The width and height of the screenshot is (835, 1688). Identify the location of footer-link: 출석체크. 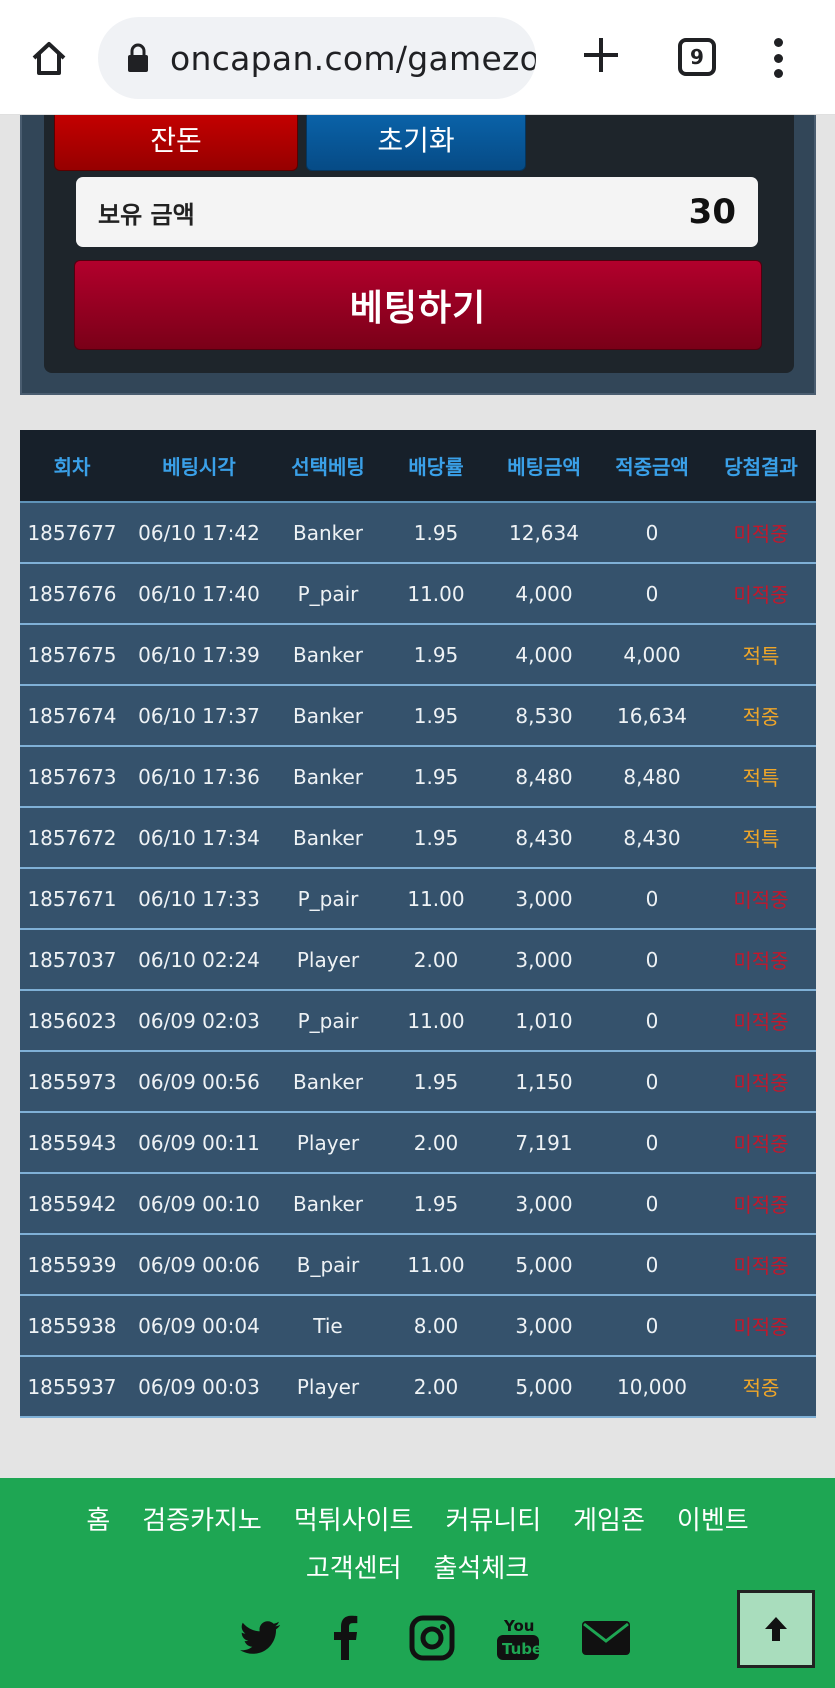
(482, 1566).